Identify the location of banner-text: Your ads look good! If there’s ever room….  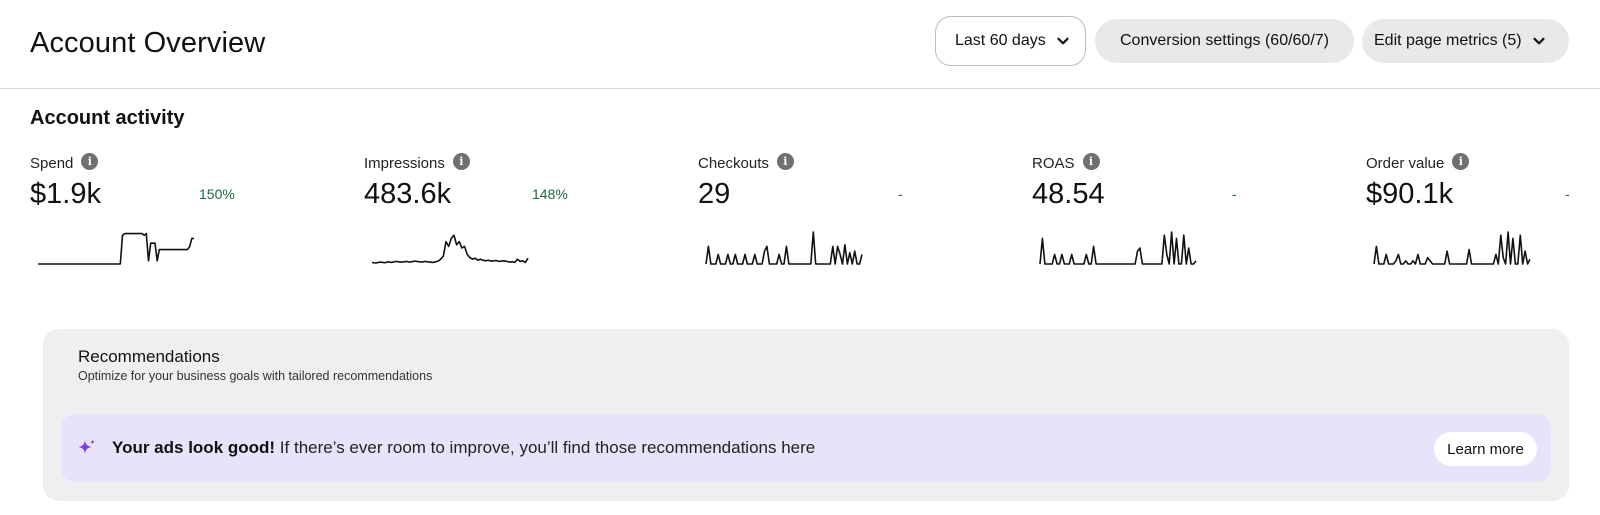
(463, 448).